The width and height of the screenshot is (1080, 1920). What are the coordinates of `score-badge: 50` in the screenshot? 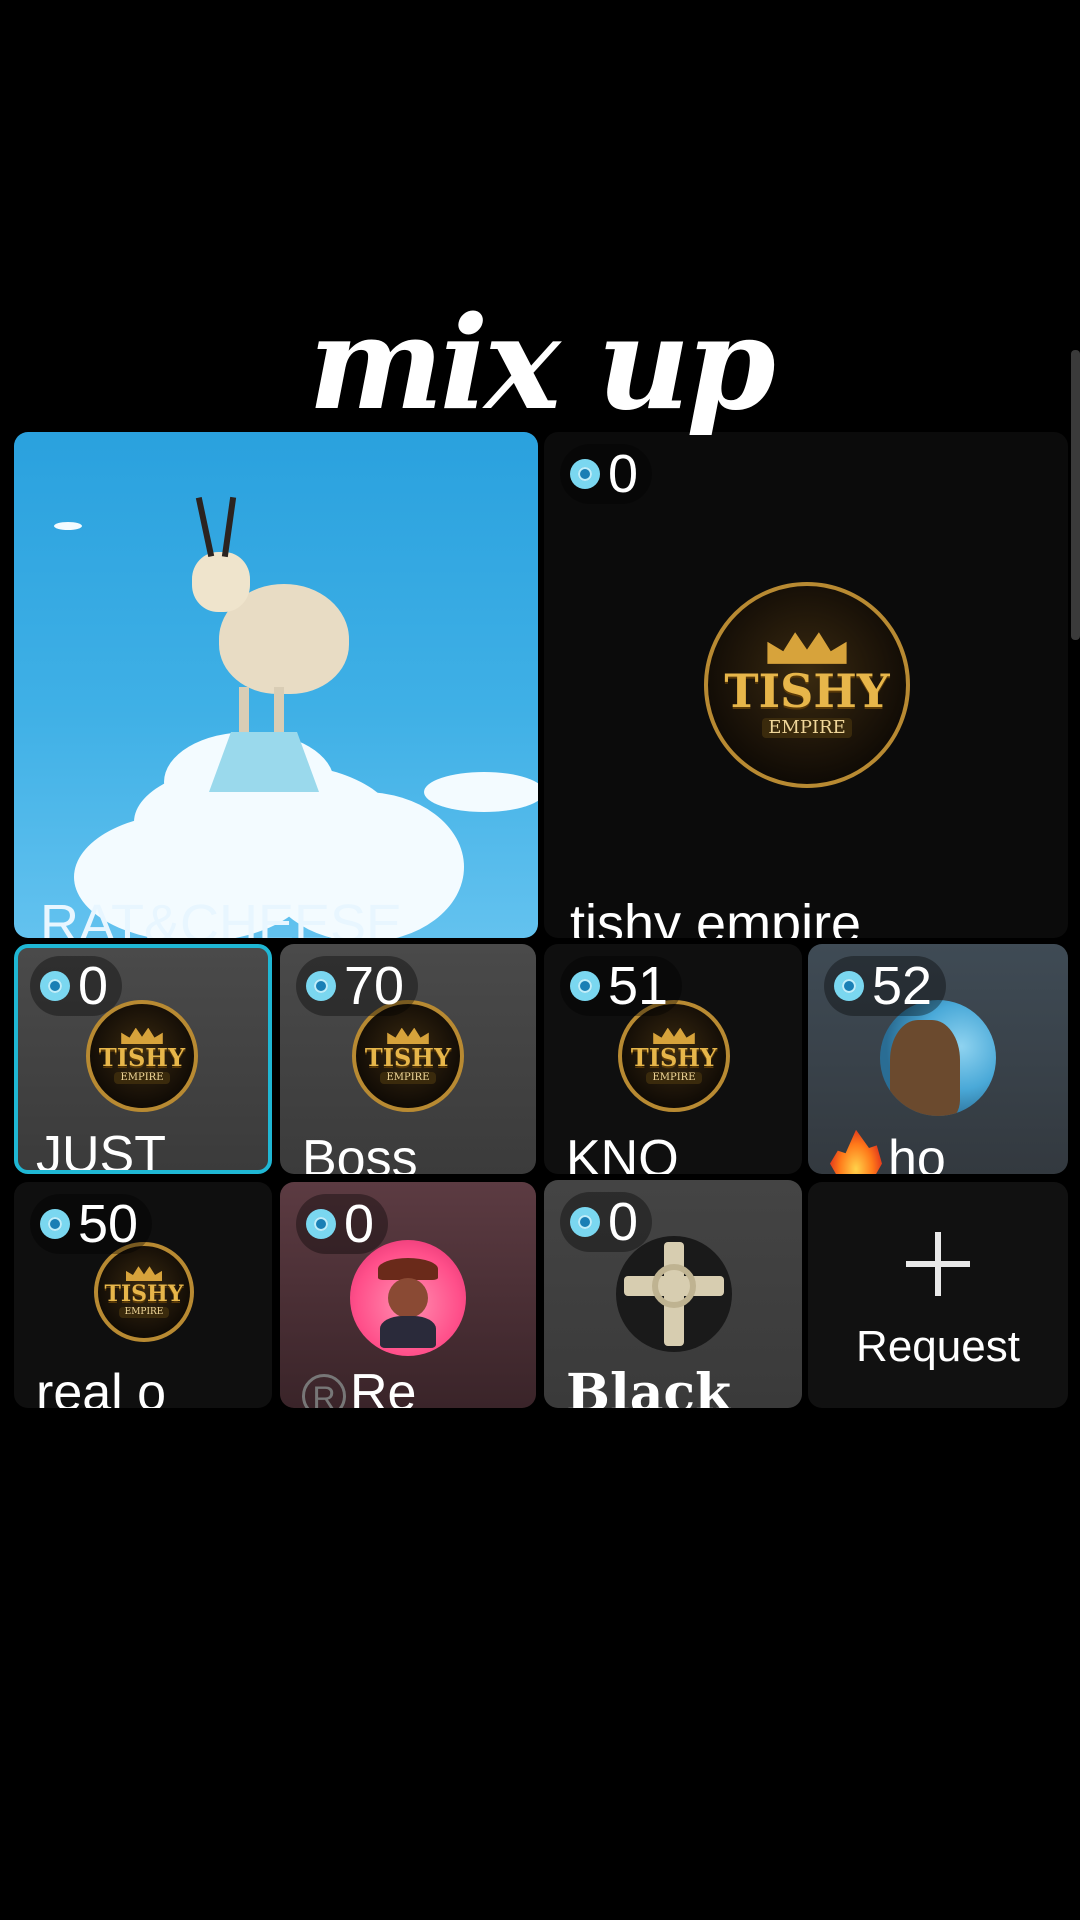 It's located at (91, 1224).